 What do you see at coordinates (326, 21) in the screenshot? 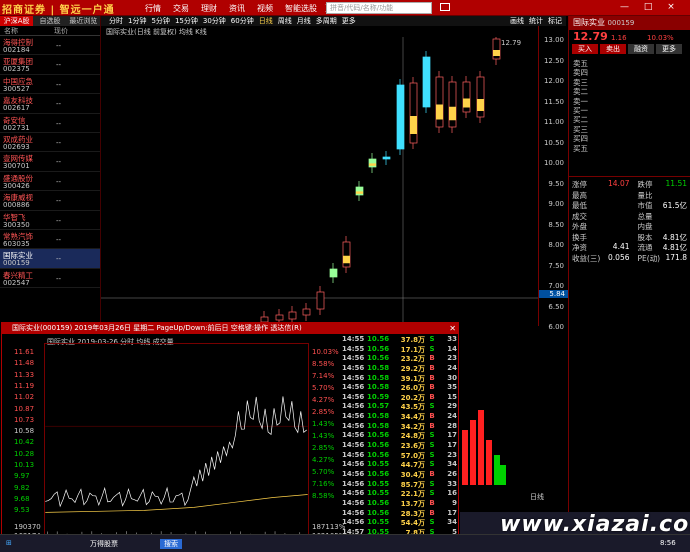
I see `period-tab: 多周期` at bounding box center [326, 21].